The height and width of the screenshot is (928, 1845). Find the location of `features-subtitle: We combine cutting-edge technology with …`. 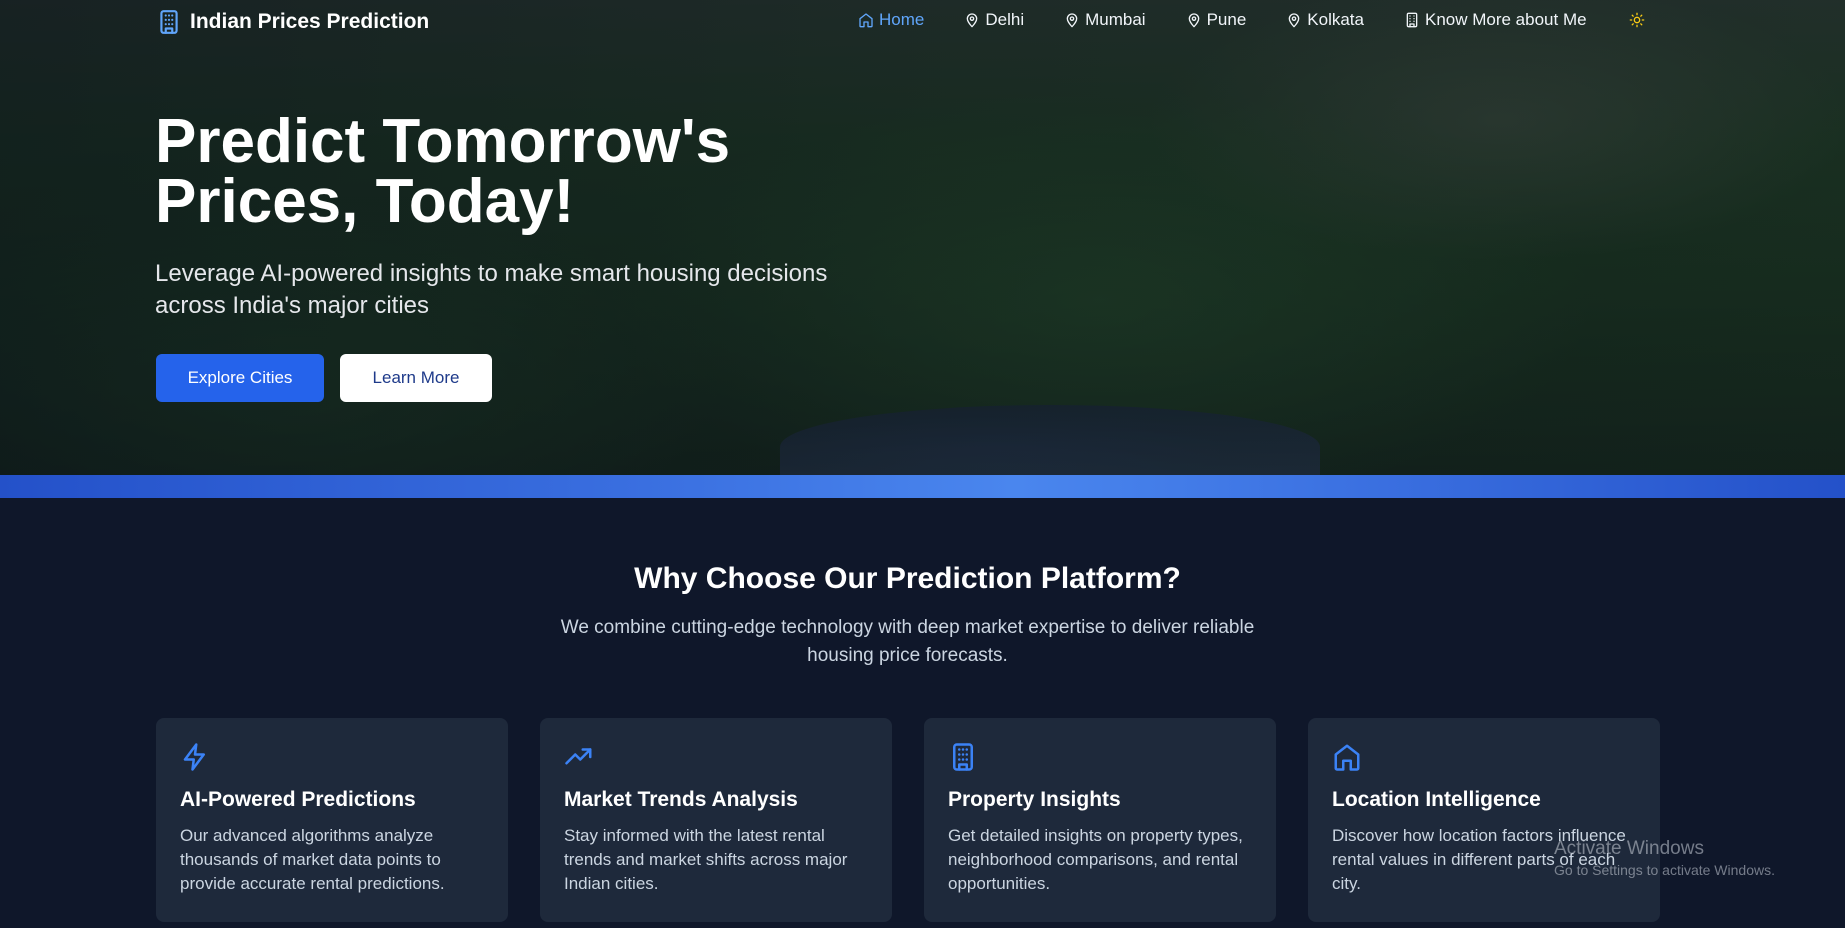

features-subtitle: We combine cutting-edge technology with … is located at coordinates (907, 642).